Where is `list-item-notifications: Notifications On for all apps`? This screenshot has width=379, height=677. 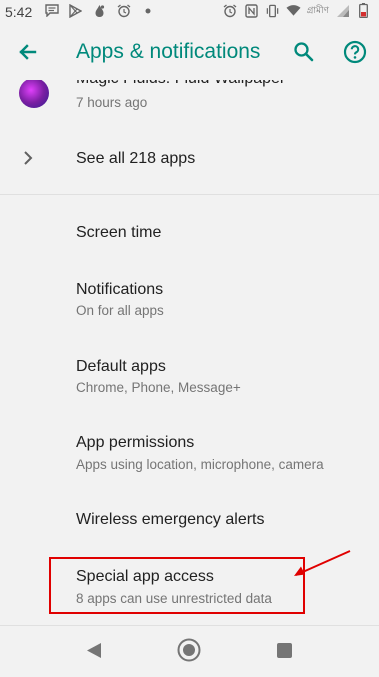 list-item-notifications: Notifications On for all apps is located at coordinates (189, 304).